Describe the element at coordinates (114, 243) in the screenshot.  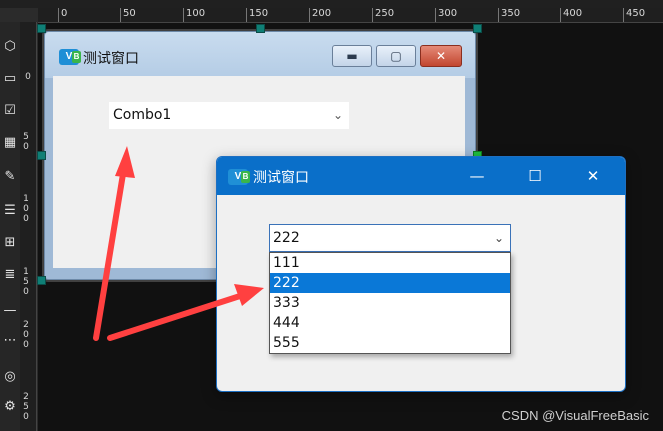
I see `arrow-to-designer-combo` at that location.